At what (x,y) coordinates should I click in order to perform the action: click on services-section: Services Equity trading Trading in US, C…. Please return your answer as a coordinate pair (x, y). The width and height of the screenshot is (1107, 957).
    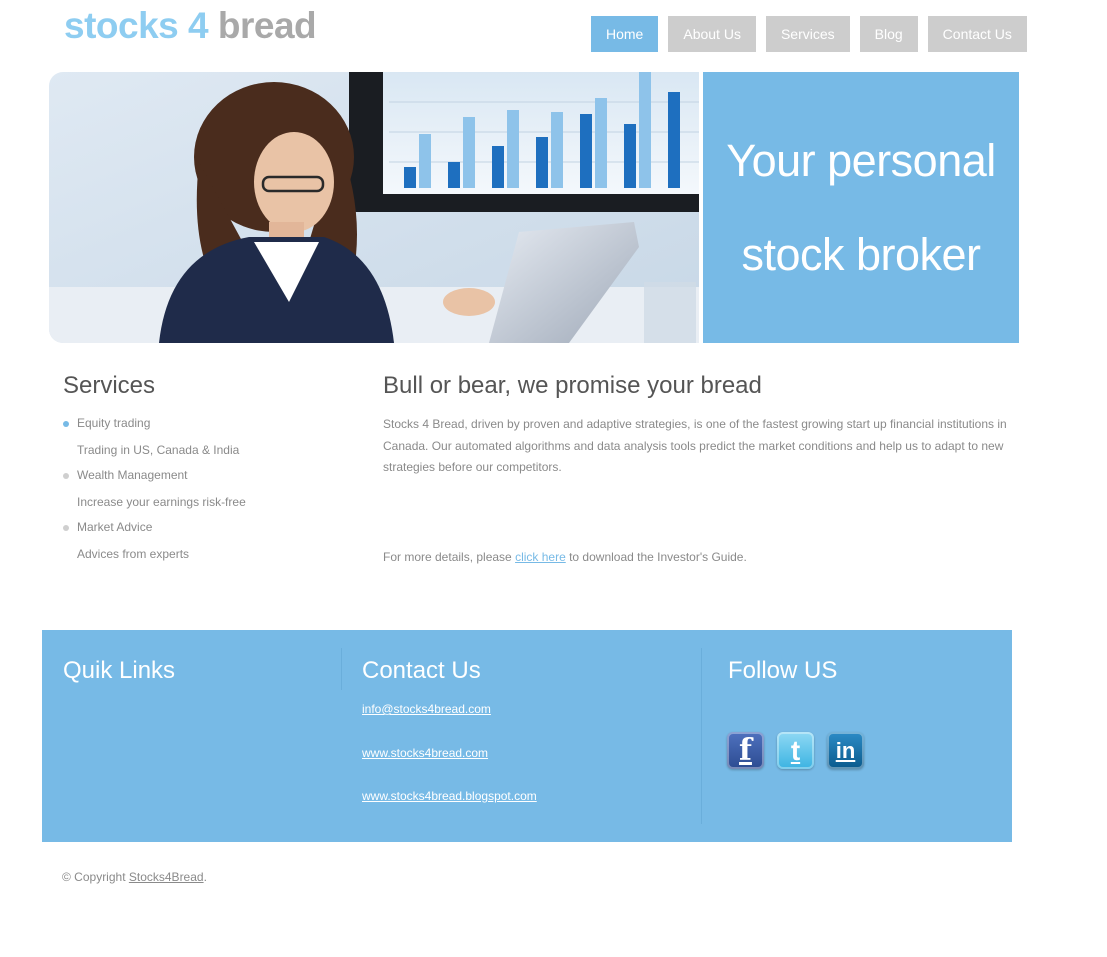
    Looking at the image, I should click on (208, 472).